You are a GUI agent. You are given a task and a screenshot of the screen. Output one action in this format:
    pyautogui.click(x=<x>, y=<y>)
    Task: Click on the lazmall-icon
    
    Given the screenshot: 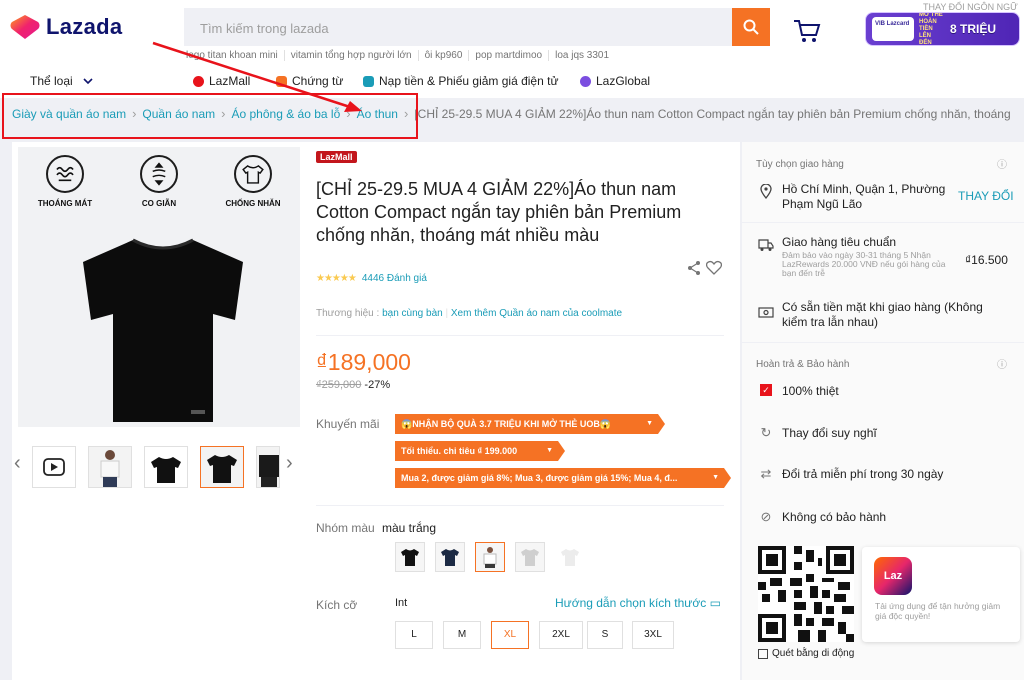 What is the action you would take?
    pyautogui.click(x=198, y=81)
    